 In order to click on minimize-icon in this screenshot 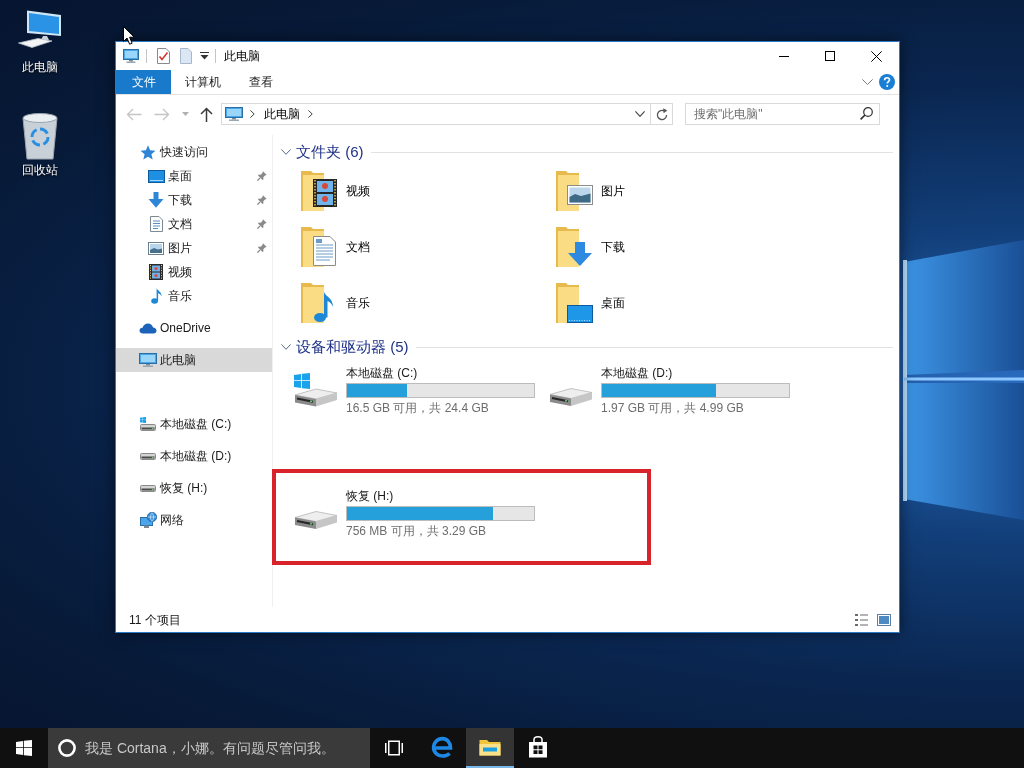, I will do `click(784, 56)`.